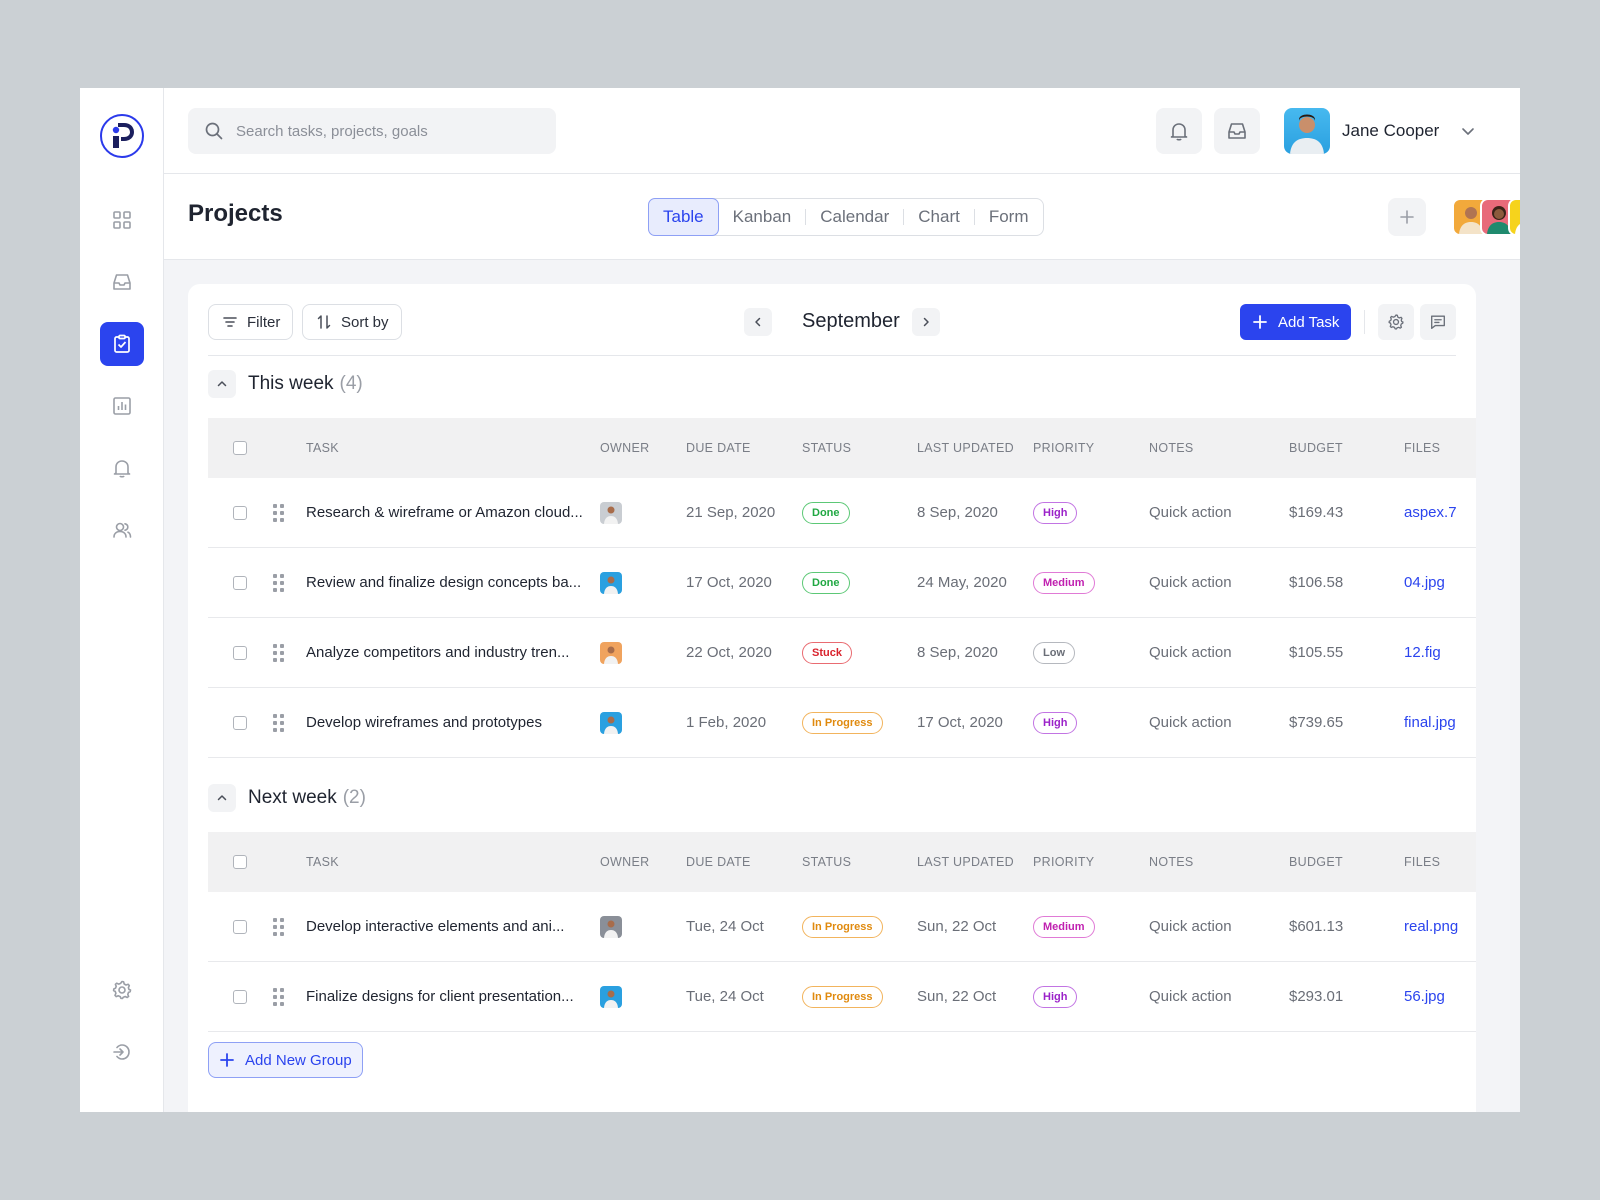 This screenshot has width=1600, height=1200. Describe the element at coordinates (424, 722) in the screenshot. I see `task-name: Develop wireframes and prototypes` at that location.